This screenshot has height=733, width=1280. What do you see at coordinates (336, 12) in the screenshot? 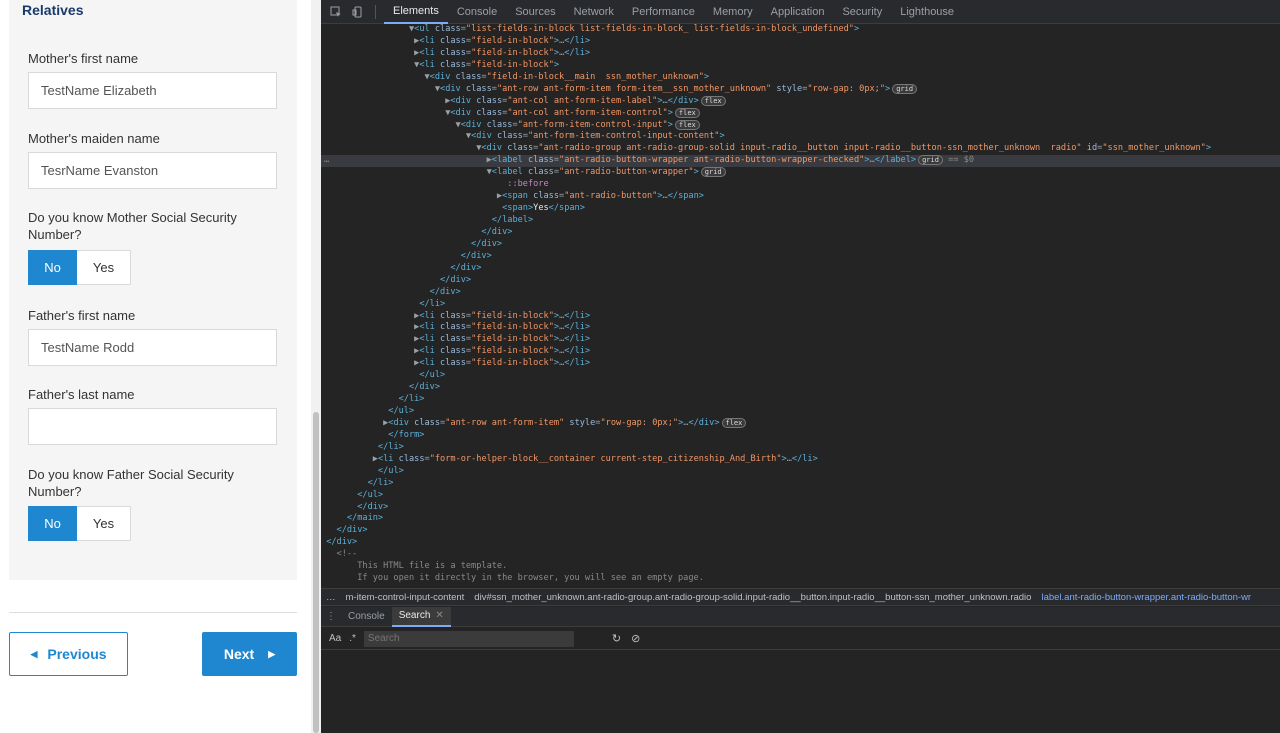
I see `inspect-element-icon` at bounding box center [336, 12].